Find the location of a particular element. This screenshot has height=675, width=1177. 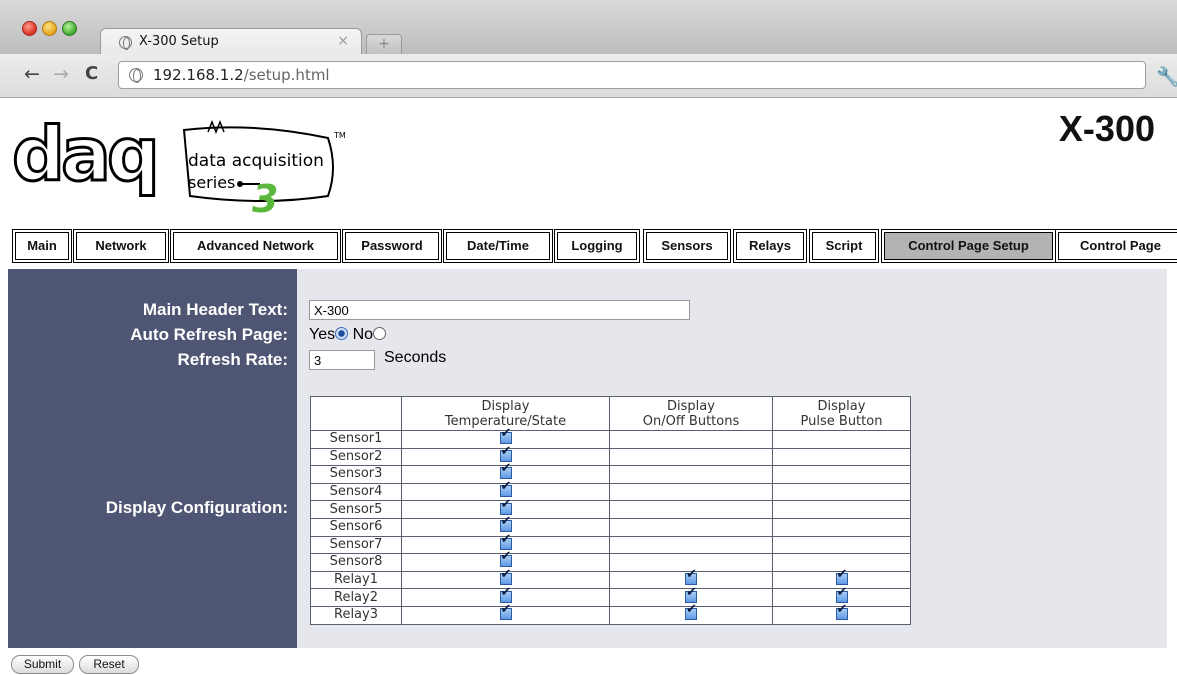

auto-refresh-label: Auto Refresh Page: is located at coordinates (209, 334).